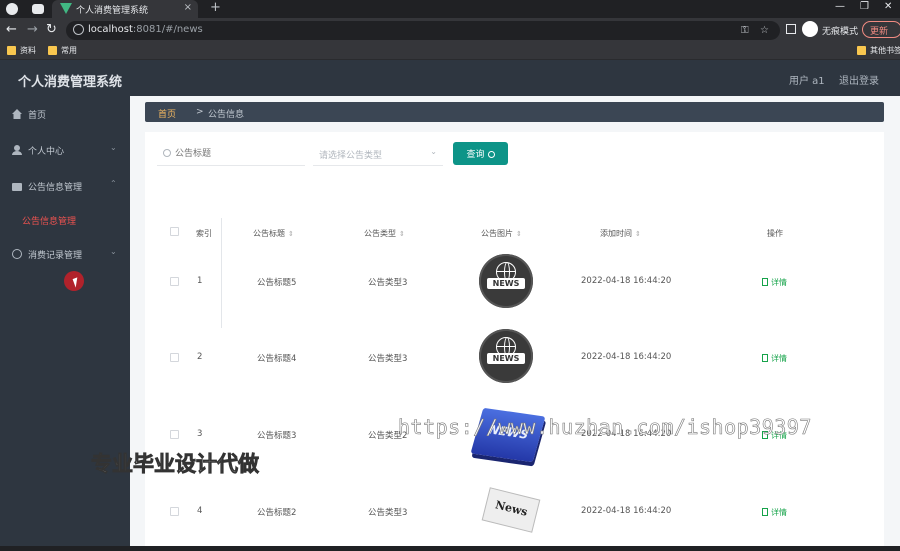 Image resolution: width=900 pixels, height=551 pixels. Describe the element at coordinates (65, 186) in the screenshot. I see `sidebar-item-notice-mgmt: 公告信息管理 ⌃` at that location.